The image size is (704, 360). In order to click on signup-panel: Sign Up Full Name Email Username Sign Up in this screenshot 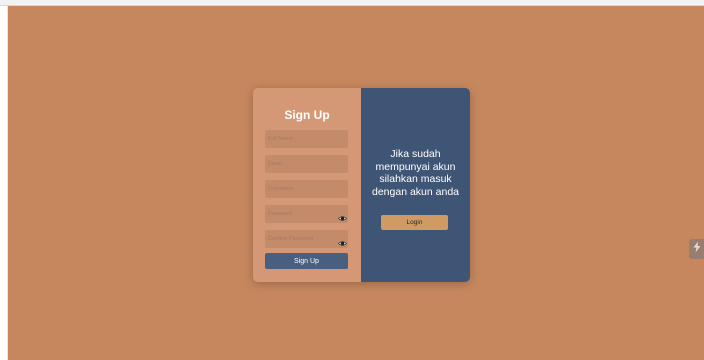, I will do `click(307, 185)`.